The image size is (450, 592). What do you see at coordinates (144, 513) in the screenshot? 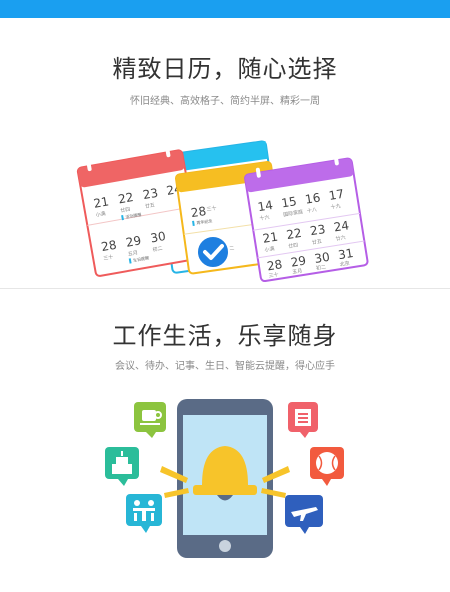
I see `meeting-icon` at bounding box center [144, 513].